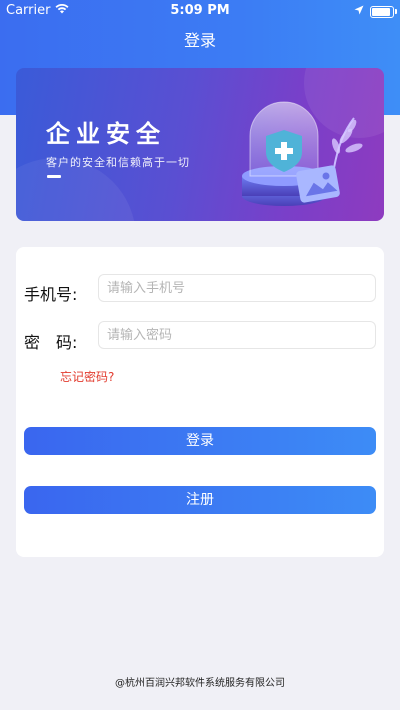 Image resolution: width=400 pixels, height=710 pixels. Describe the element at coordinates (318, 184) in the screenshot. I see `image-icon` at that location.